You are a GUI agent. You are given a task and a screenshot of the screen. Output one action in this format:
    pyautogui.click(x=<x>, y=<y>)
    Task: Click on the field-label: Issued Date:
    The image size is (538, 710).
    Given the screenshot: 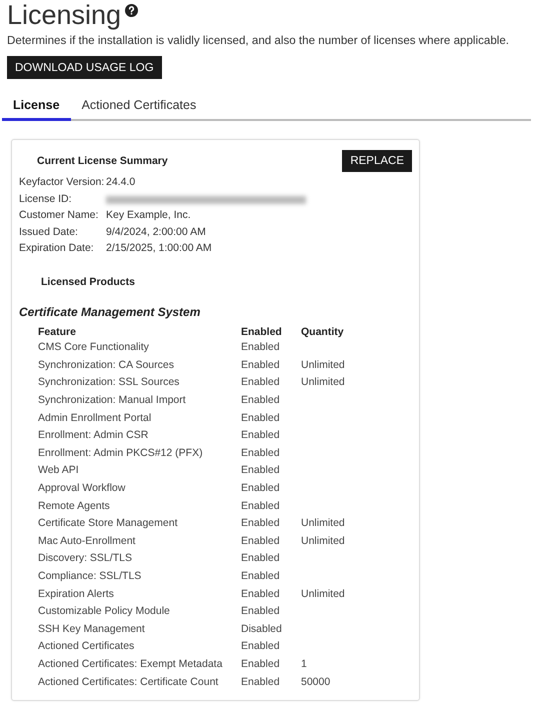 What is the action you would take?
    pyautogui.click(x=49, y=232)
    